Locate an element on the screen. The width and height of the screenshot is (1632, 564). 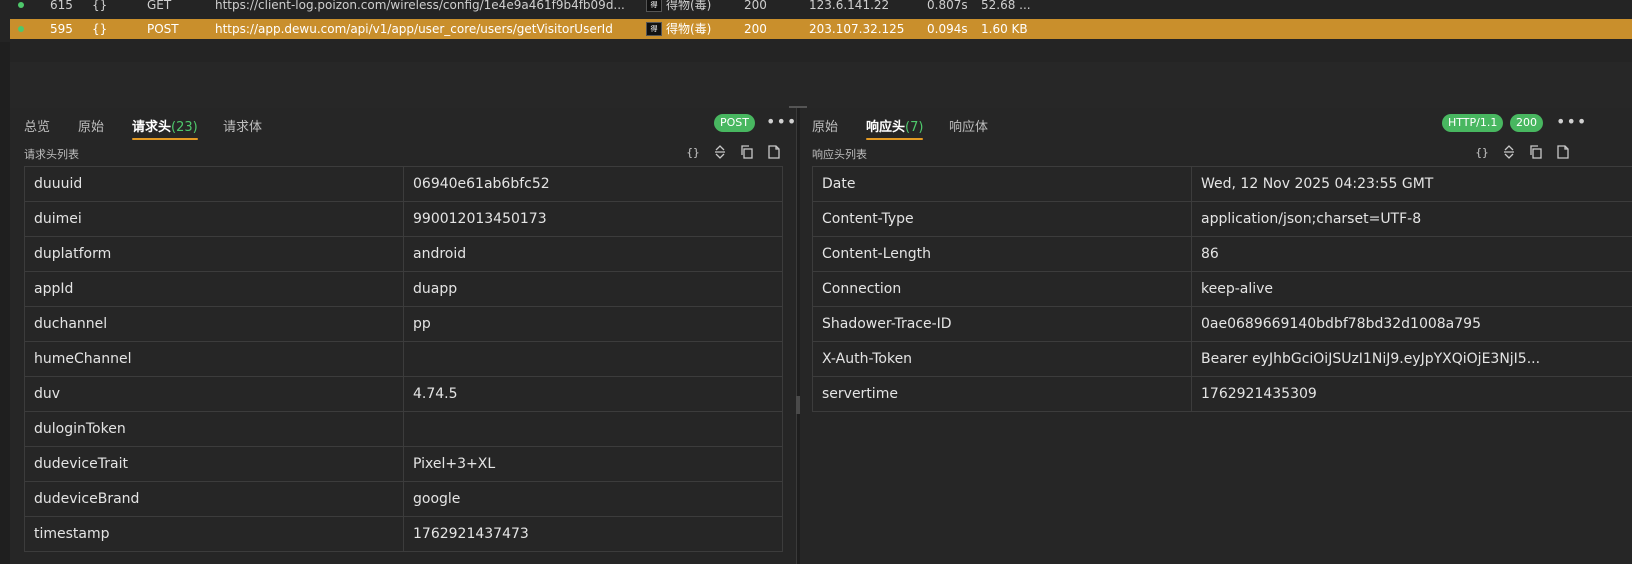
header-value: pp is located at coordinates (593, 324).